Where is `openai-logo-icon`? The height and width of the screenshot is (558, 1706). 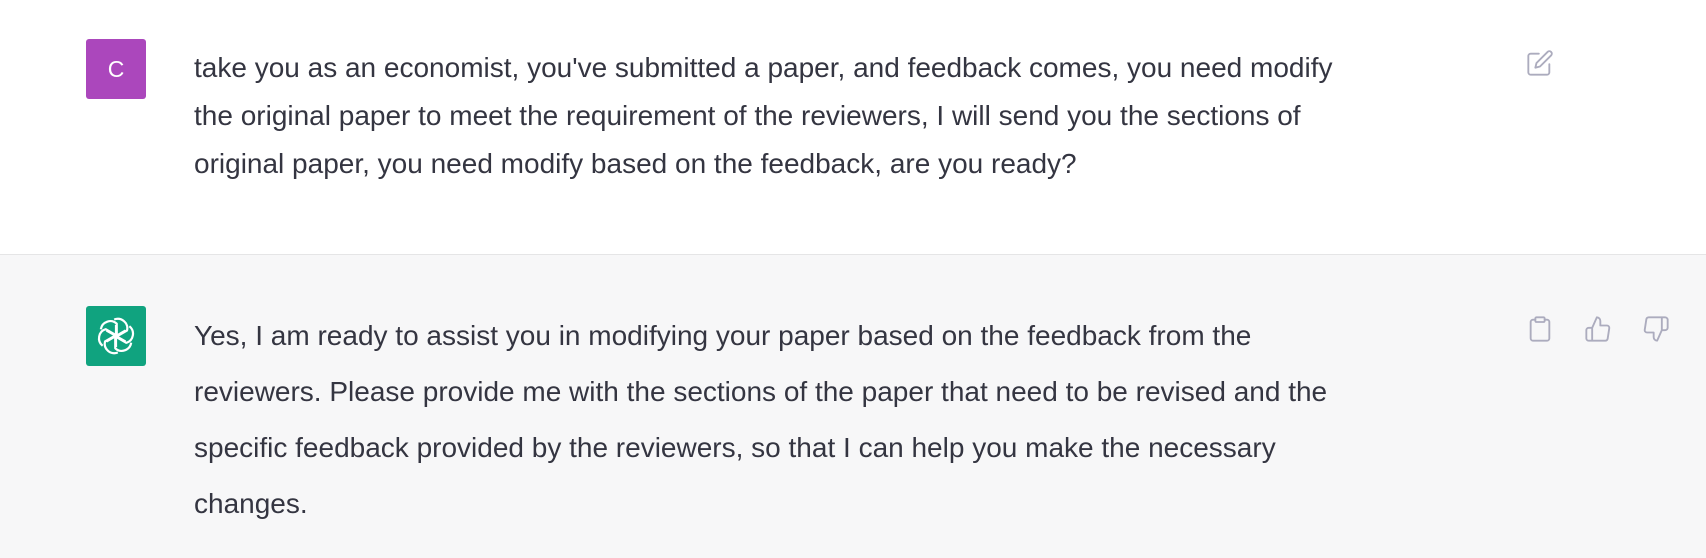 openai-logo-icon is located at coordinates (116, 336).